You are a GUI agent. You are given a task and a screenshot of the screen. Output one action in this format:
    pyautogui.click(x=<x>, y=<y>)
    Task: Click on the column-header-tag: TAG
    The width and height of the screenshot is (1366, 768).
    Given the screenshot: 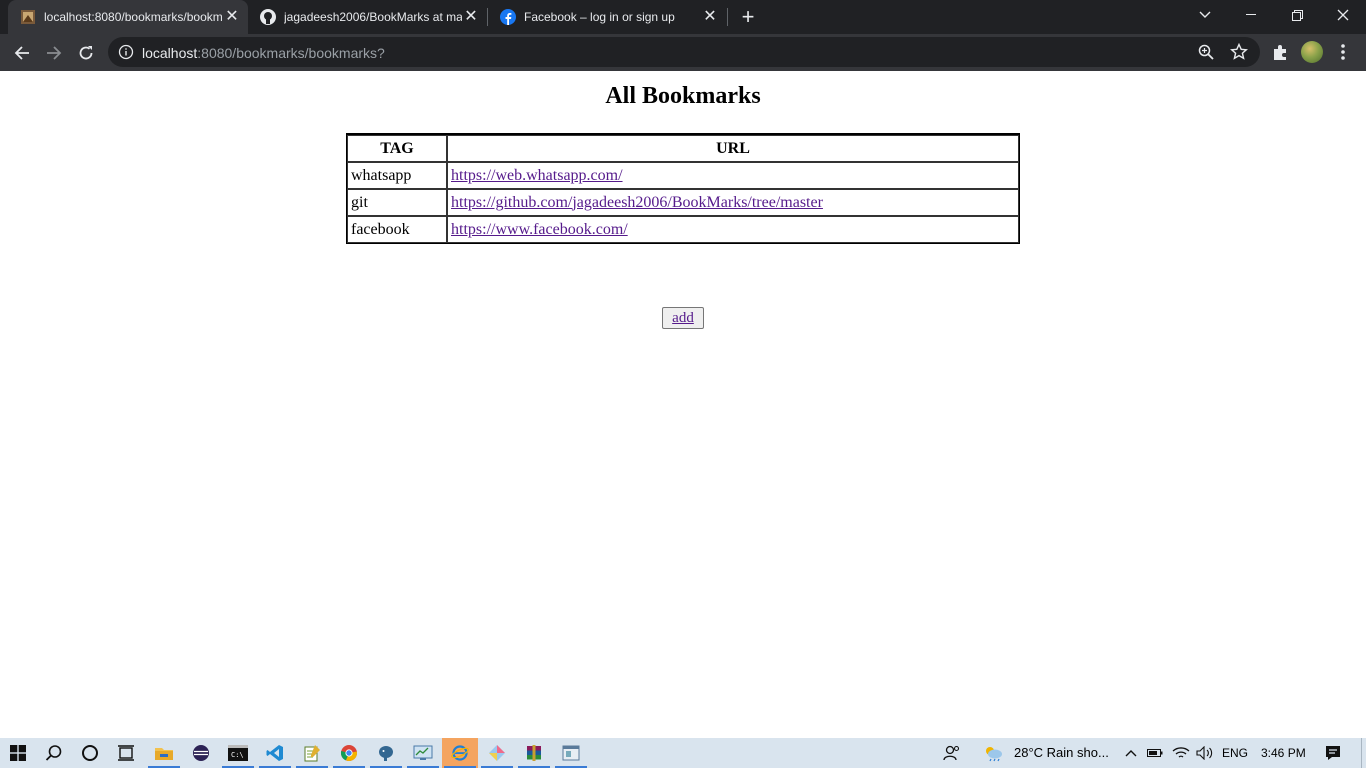 What is the action you would take?
    pyautogui.click(x=397, y=148)
    